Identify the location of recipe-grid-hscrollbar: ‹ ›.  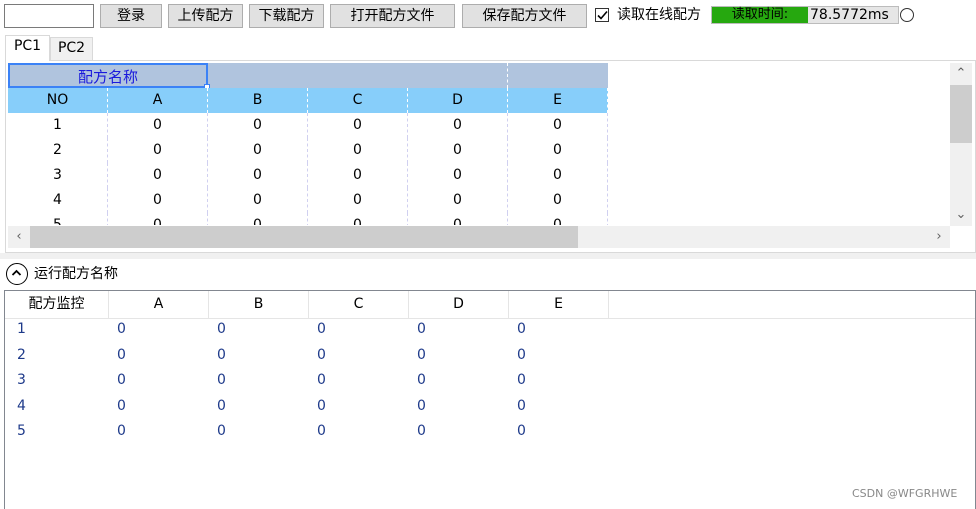
(479, 237).